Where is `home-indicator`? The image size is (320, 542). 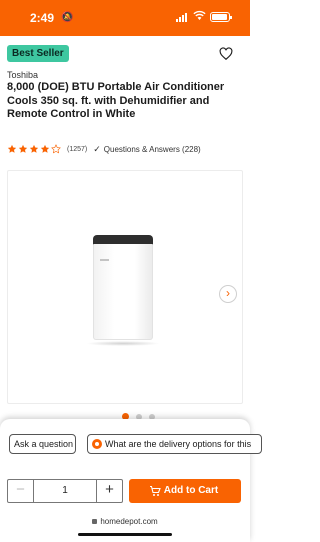 home-indicator is located at coordinates (125, 534).